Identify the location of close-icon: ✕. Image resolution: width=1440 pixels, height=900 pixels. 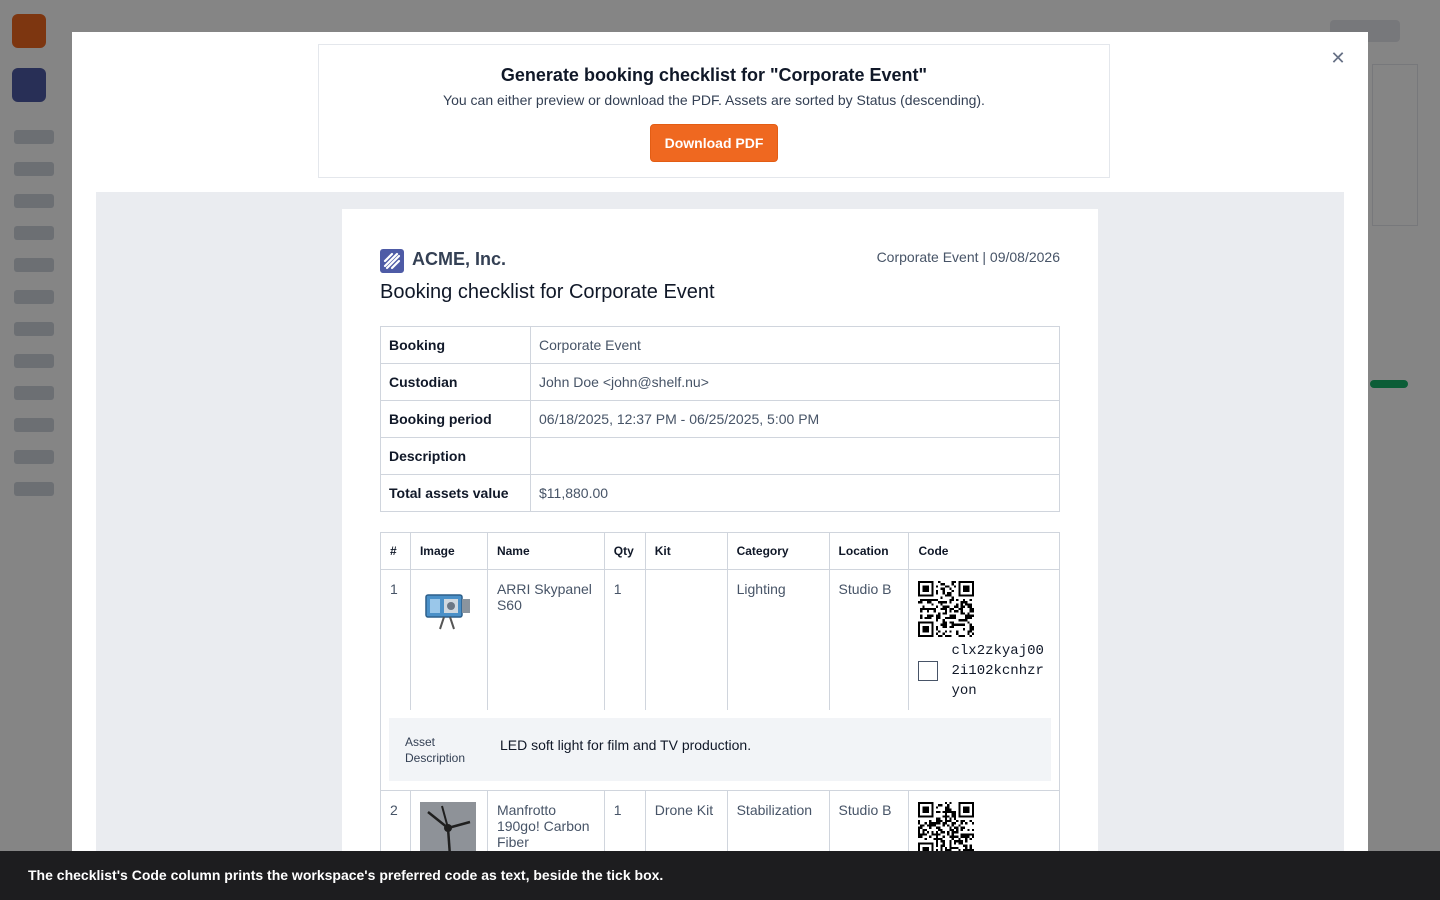
(1338, 58).